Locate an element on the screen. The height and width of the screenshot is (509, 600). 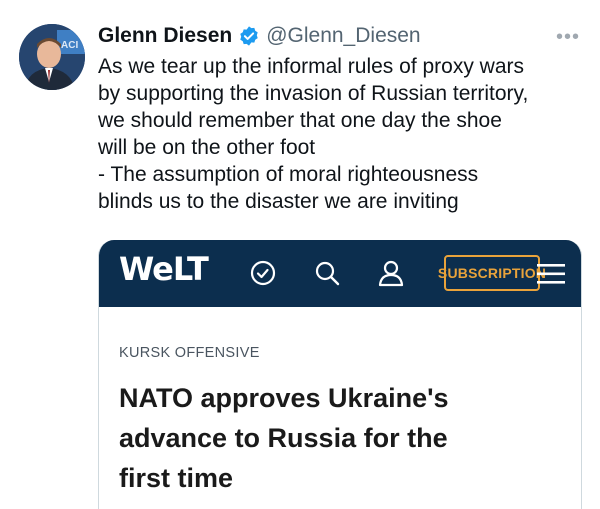
subscribe-button: SUBSCRIPTION is located at coordinates (492, 273).